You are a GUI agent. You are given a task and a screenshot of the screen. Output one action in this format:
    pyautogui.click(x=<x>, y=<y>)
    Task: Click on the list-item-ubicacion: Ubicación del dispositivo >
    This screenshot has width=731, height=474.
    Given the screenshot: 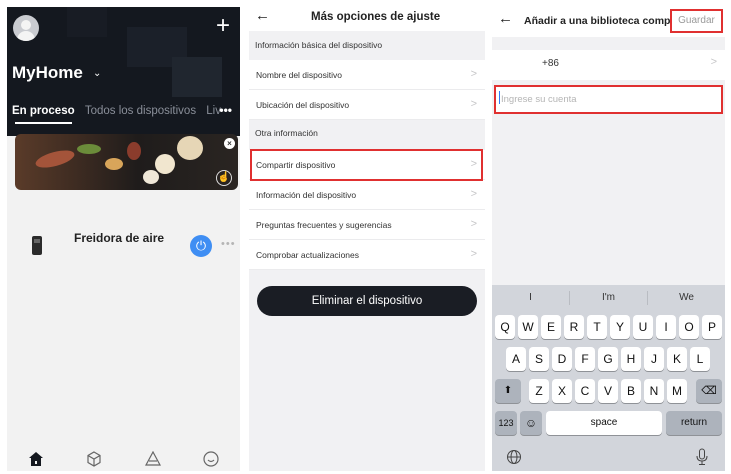 What is the action you would take?
    pyautogui.click(x=367, y=105)
    